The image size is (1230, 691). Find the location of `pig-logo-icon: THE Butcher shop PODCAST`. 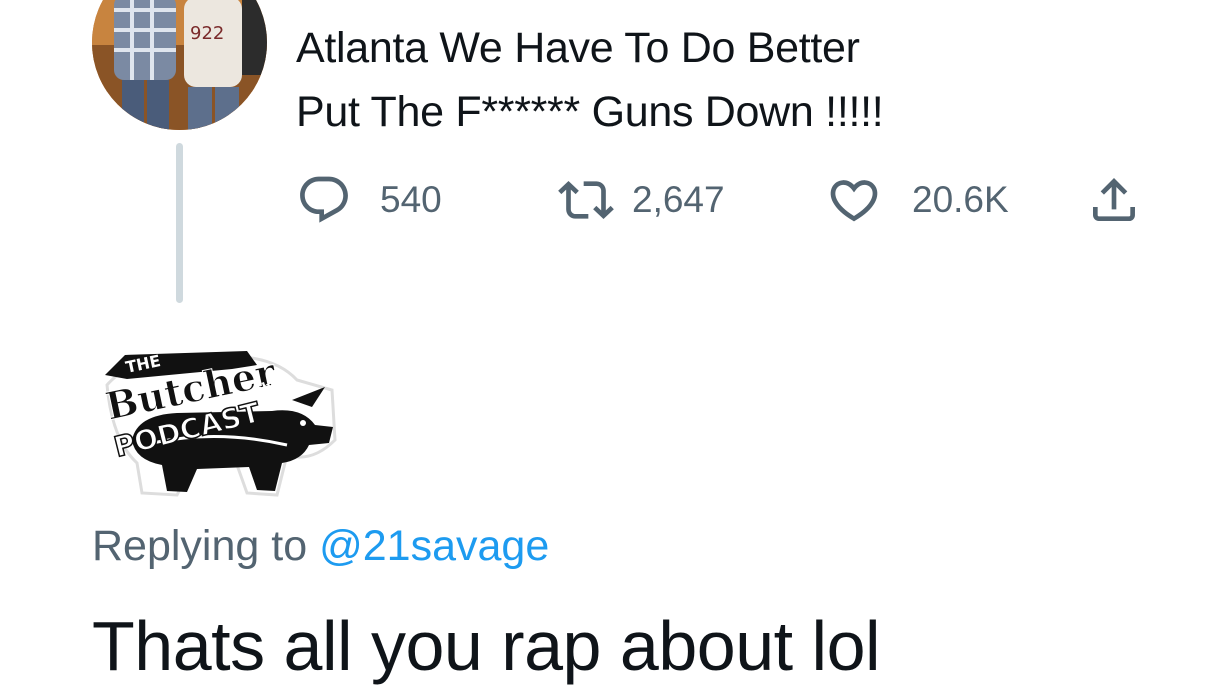

pig-logo-icon: THE Butcher shop PODCAST is located at coordinates (219, 422).